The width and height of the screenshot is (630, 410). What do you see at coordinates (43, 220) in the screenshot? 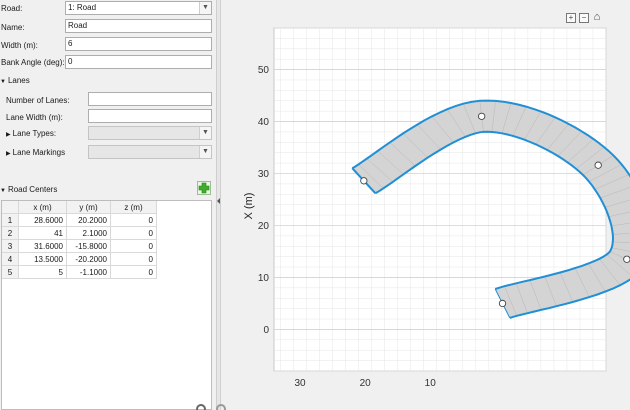
I see `table-cell-x: 28.6000` at bounding box center [43, 220].